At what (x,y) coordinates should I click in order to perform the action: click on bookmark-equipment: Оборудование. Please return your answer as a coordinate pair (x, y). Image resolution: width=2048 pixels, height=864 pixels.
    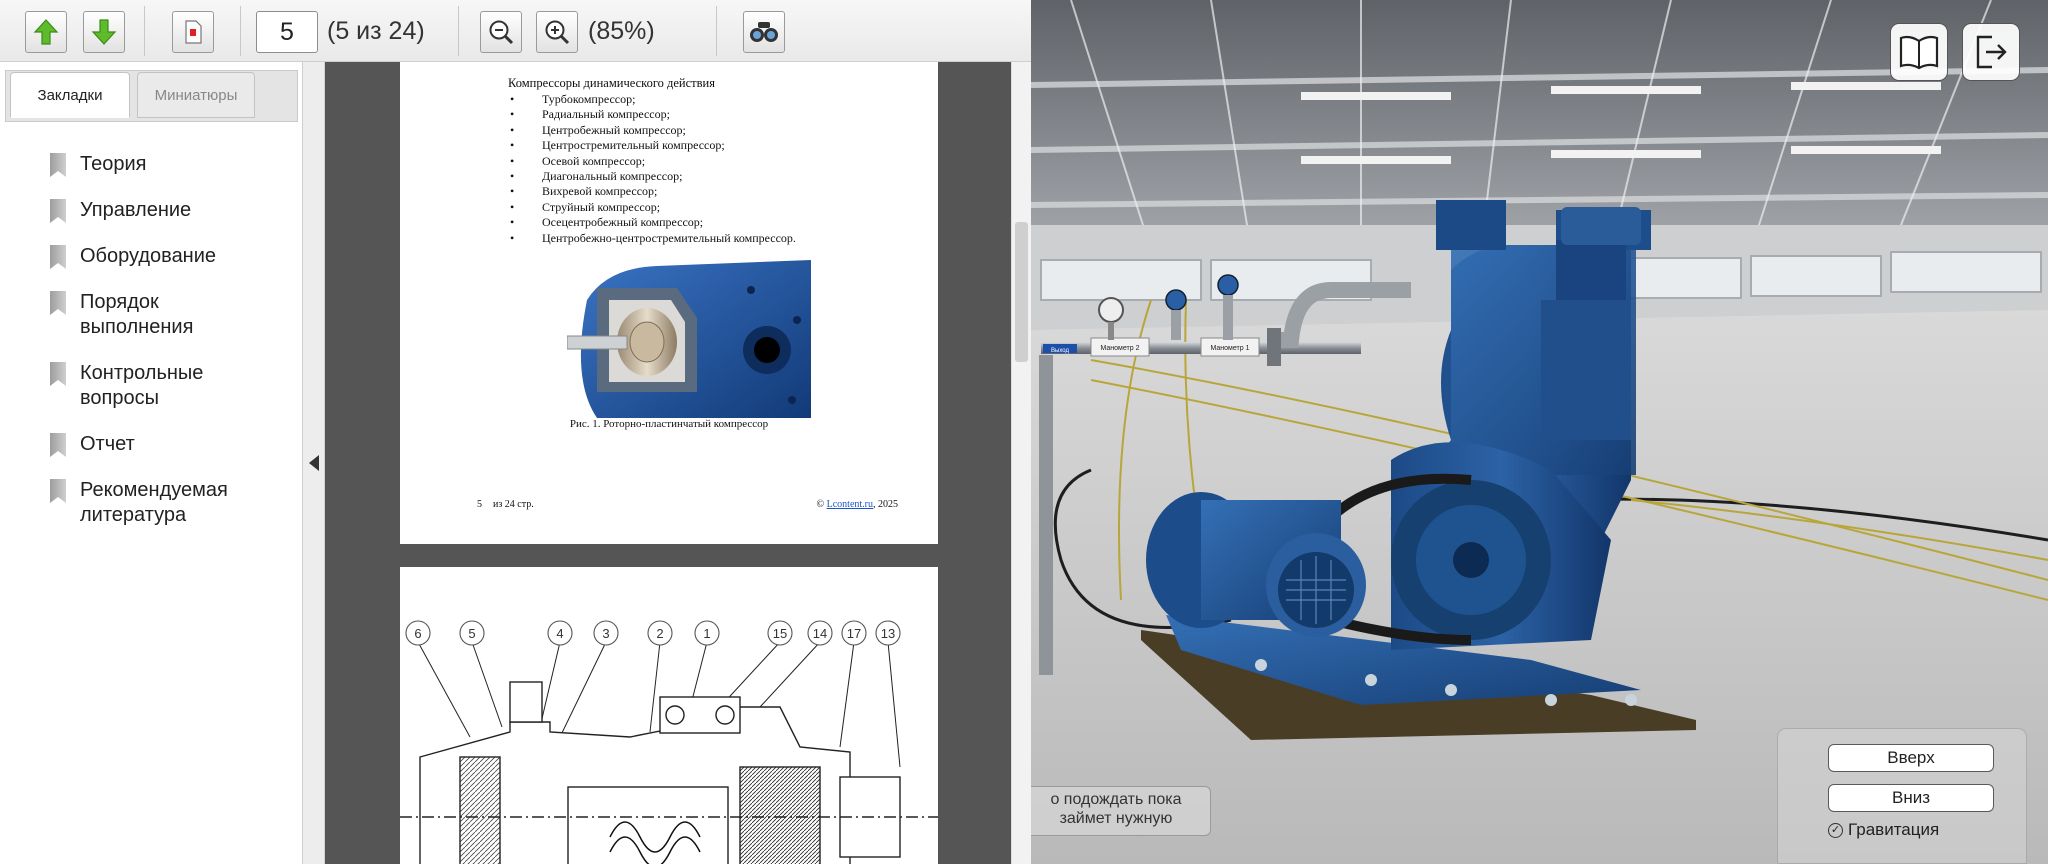
    Looking at the image, I should click on (175, 256).